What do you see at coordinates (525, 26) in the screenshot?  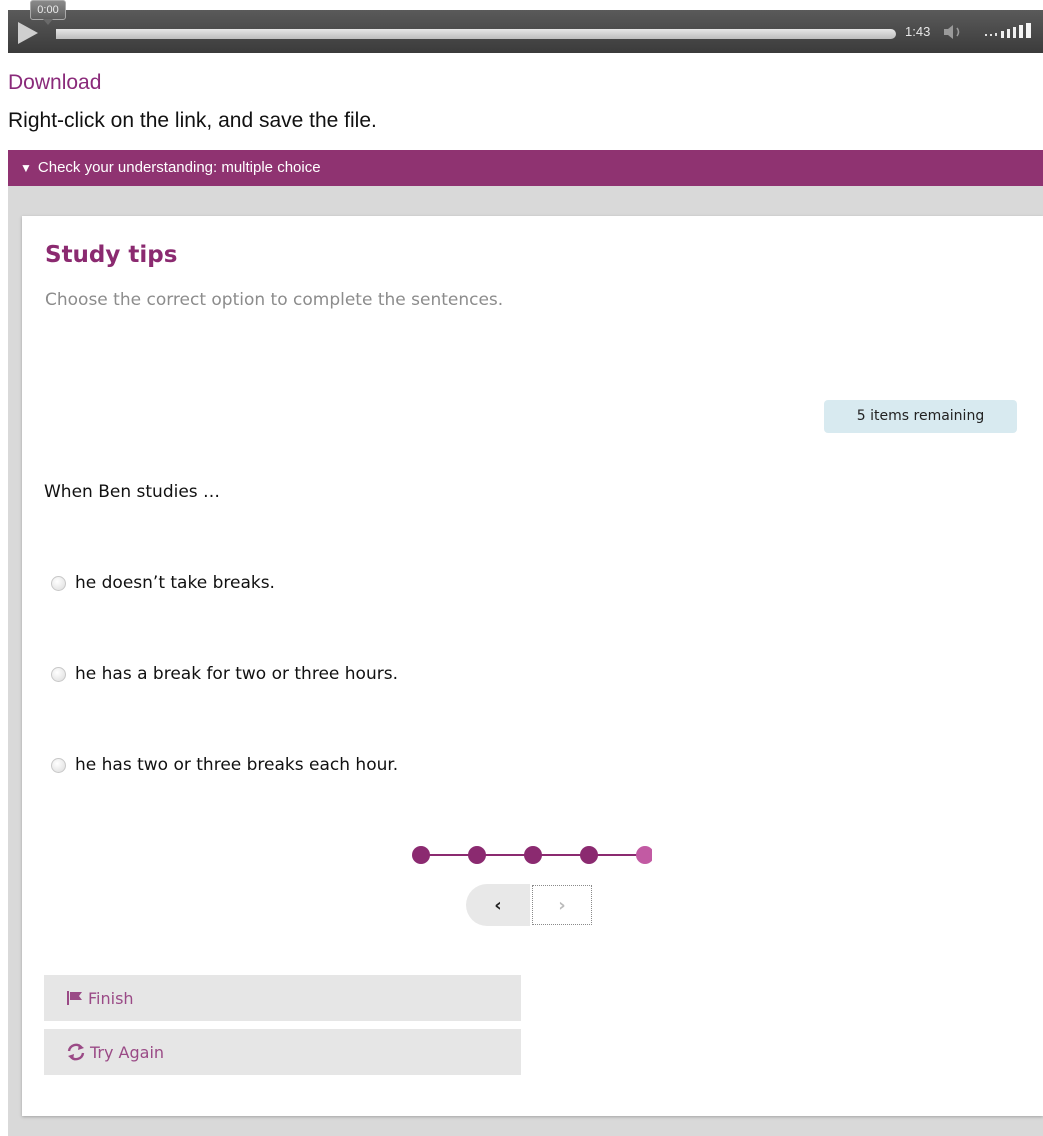 I see `audio-player: 0:00 1:43` at bounding box center [525, 26].